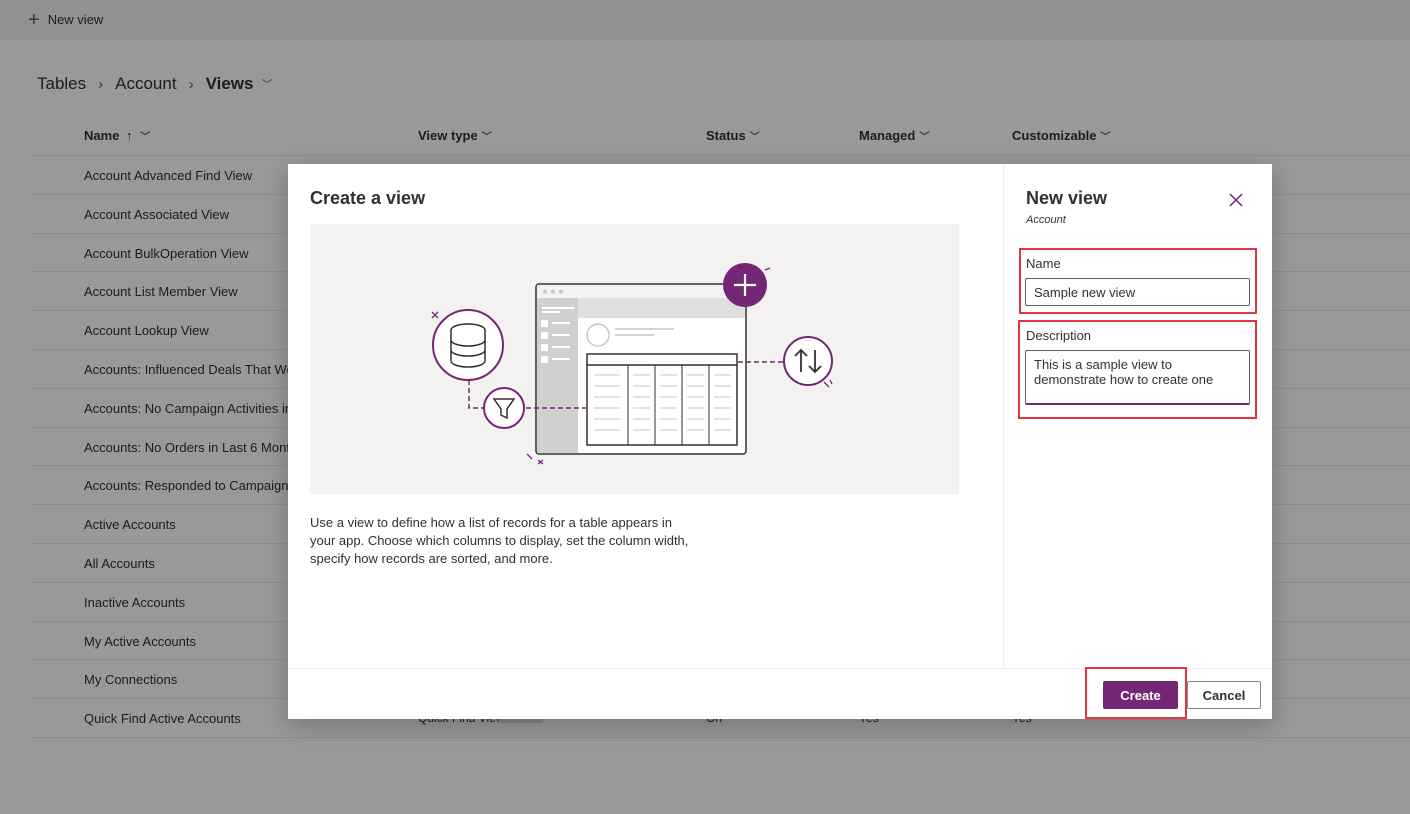 This screenshot has height=814, width=1410. What do you see at coordinates (1043, 263) in the screenshot?
I see `name-label: Name` at bounding box center [1043, 263].